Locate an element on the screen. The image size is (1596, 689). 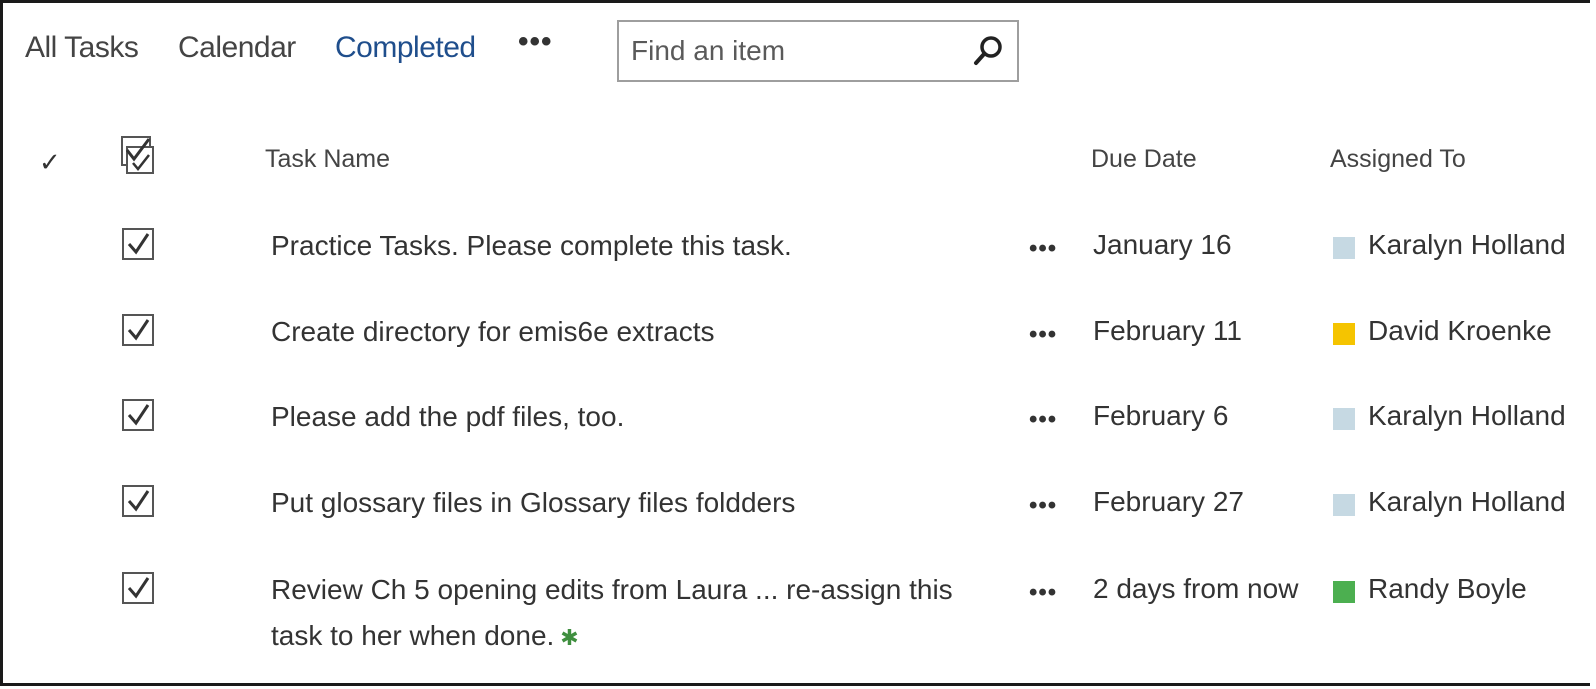
list-header: ✓ Task Name Due Date Assigned To is located at coordinates (796, 159).